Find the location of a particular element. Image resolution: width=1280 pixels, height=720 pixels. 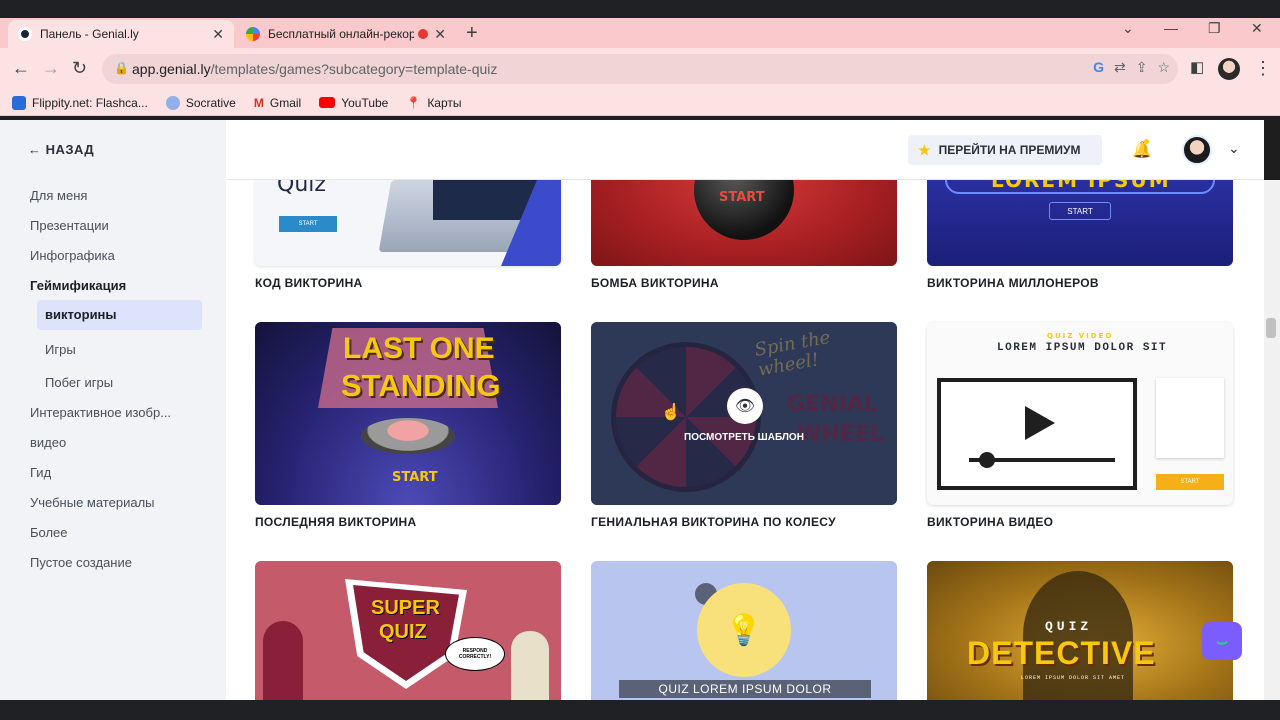

template-card-video-quiz: QUIZ VIDEO LOREM IPSUM DOLOR SIT START is located at coordinates (1080, 413).